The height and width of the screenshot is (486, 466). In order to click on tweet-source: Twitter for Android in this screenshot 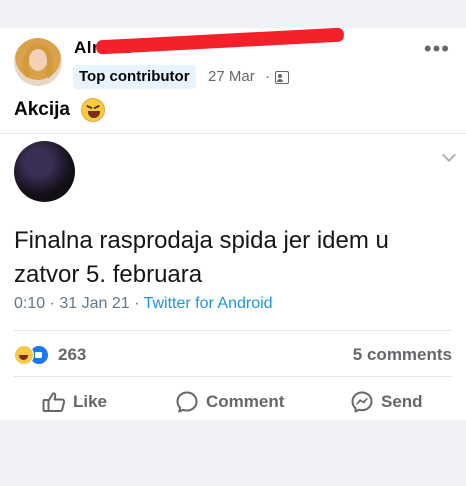, I will do `click(208, 303)`.